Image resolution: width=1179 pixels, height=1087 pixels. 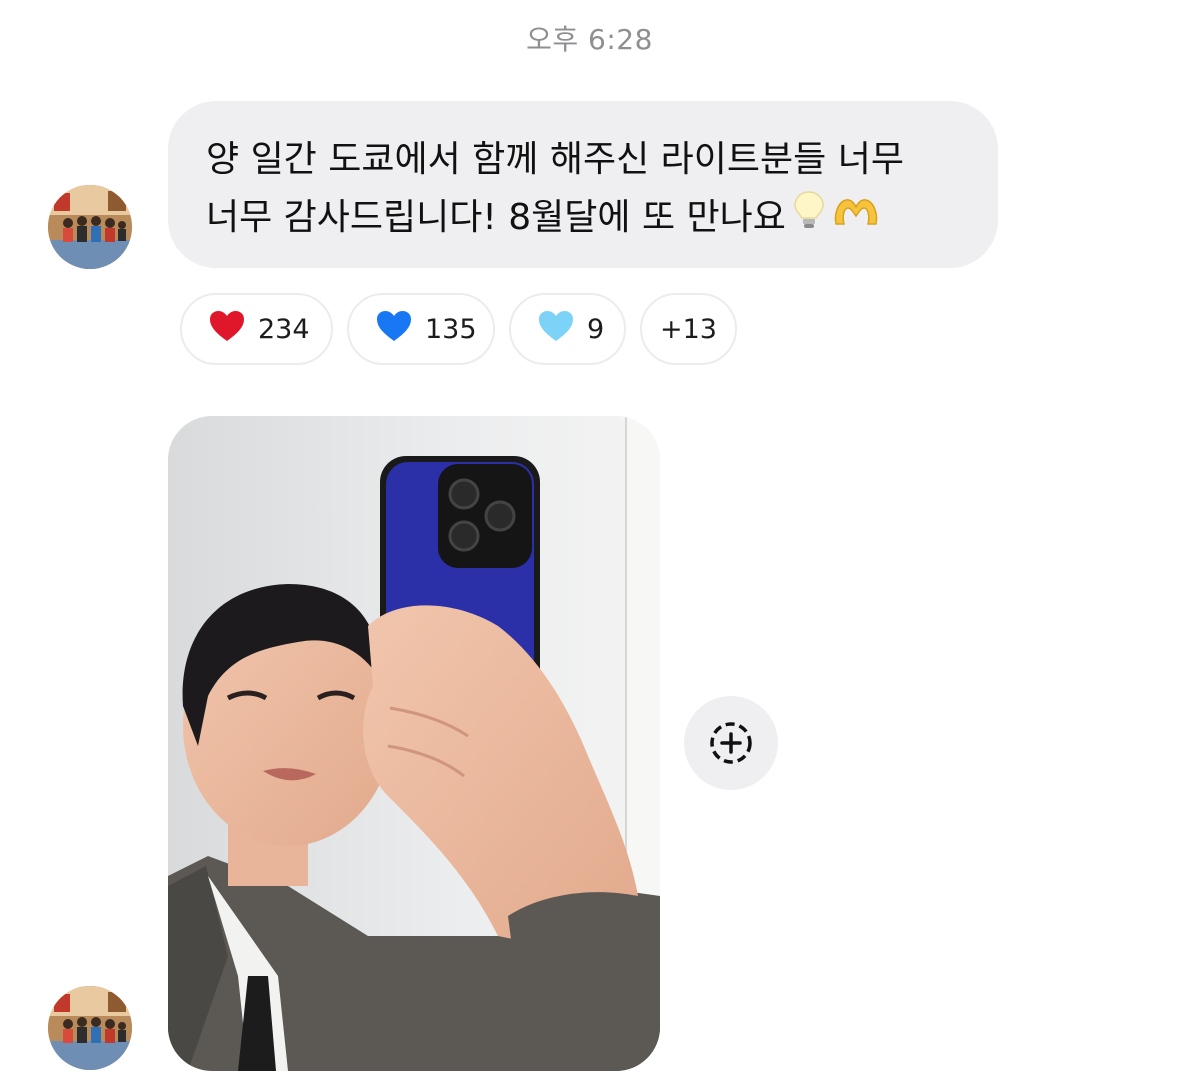 I want to click on reaction-more: +13, so click(x=688, y=329).